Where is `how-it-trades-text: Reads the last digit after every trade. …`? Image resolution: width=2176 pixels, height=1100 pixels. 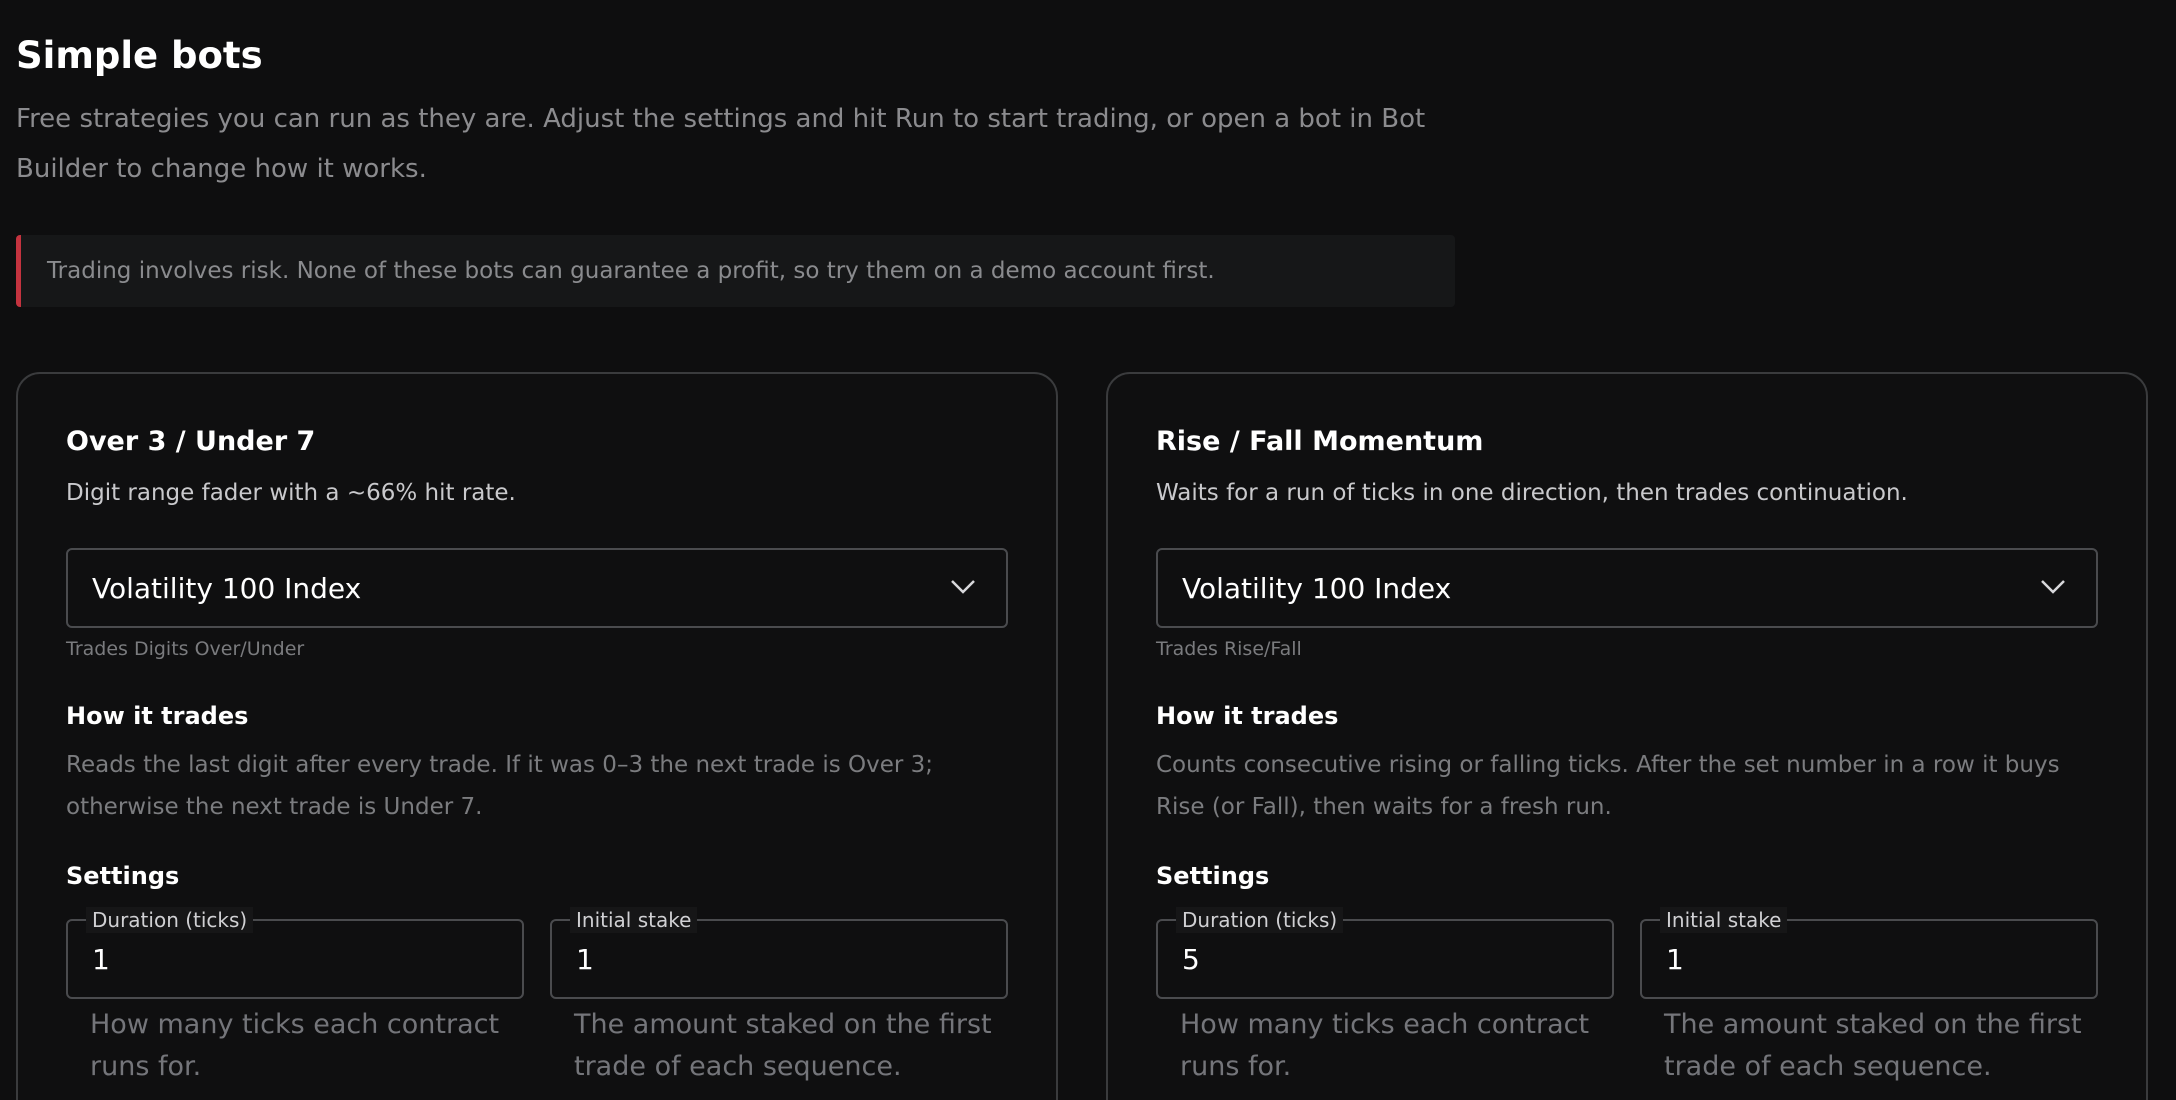 how-it-trades-text: Reads the last digit after every trade. … is located at coordinates (500, 786).